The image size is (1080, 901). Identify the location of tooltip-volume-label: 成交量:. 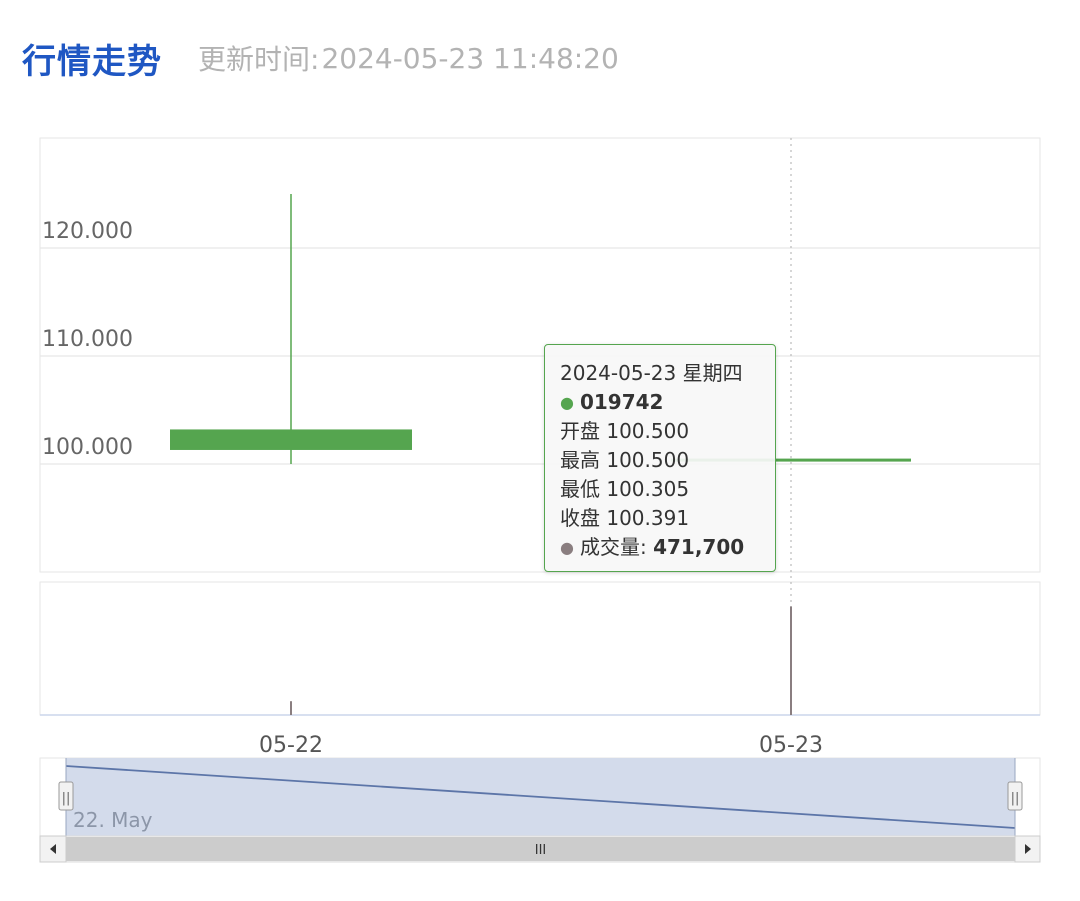
(613, 547).